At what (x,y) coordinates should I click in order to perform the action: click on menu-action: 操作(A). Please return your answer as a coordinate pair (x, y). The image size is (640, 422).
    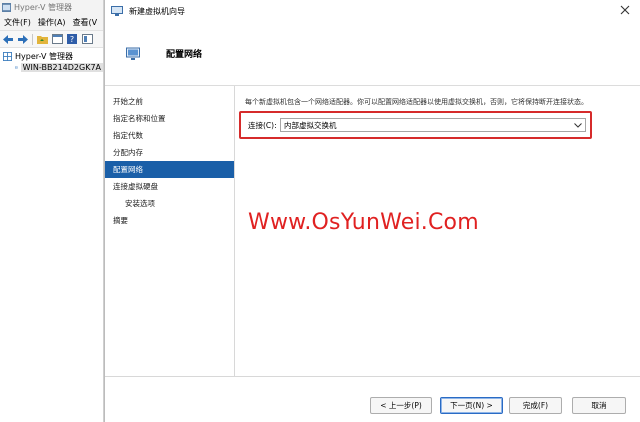
    Looking at the image, I should click on (52, 22).